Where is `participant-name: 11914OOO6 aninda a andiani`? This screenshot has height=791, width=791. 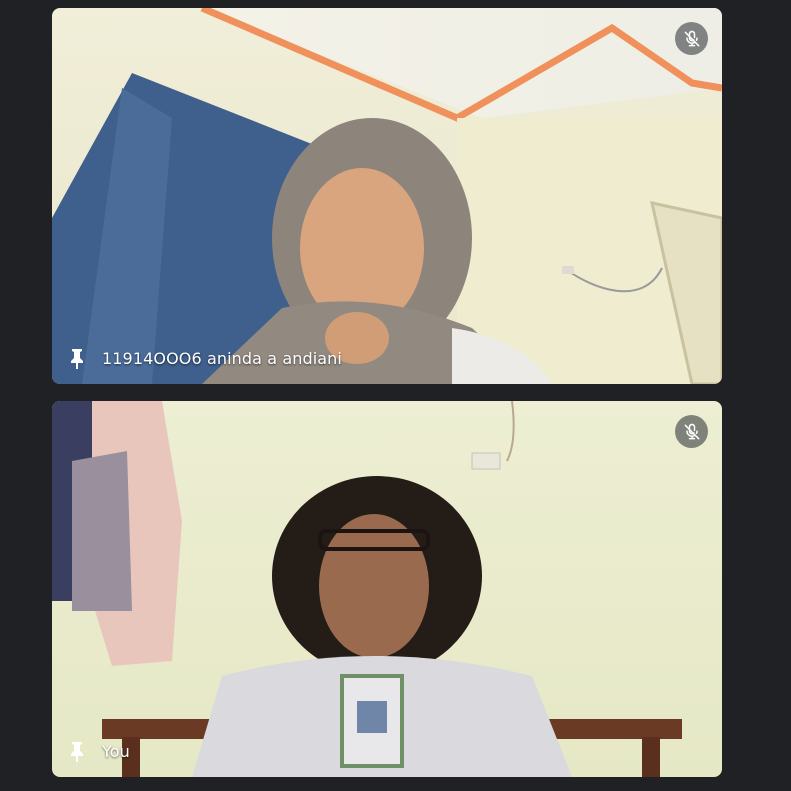
participant-name: 11914OOO6 aninda a andiani is located at coordinates (222, 358).